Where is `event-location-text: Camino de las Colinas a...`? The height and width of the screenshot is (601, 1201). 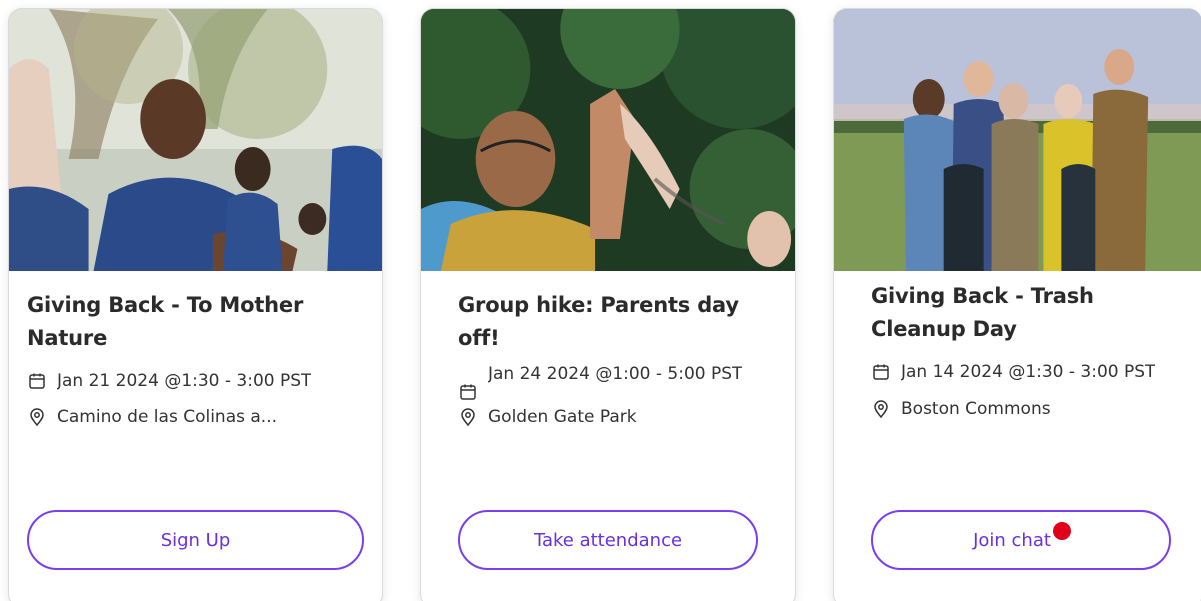 event-location-text: Camino de las Colinas a... is located at coordinates (167, 417).